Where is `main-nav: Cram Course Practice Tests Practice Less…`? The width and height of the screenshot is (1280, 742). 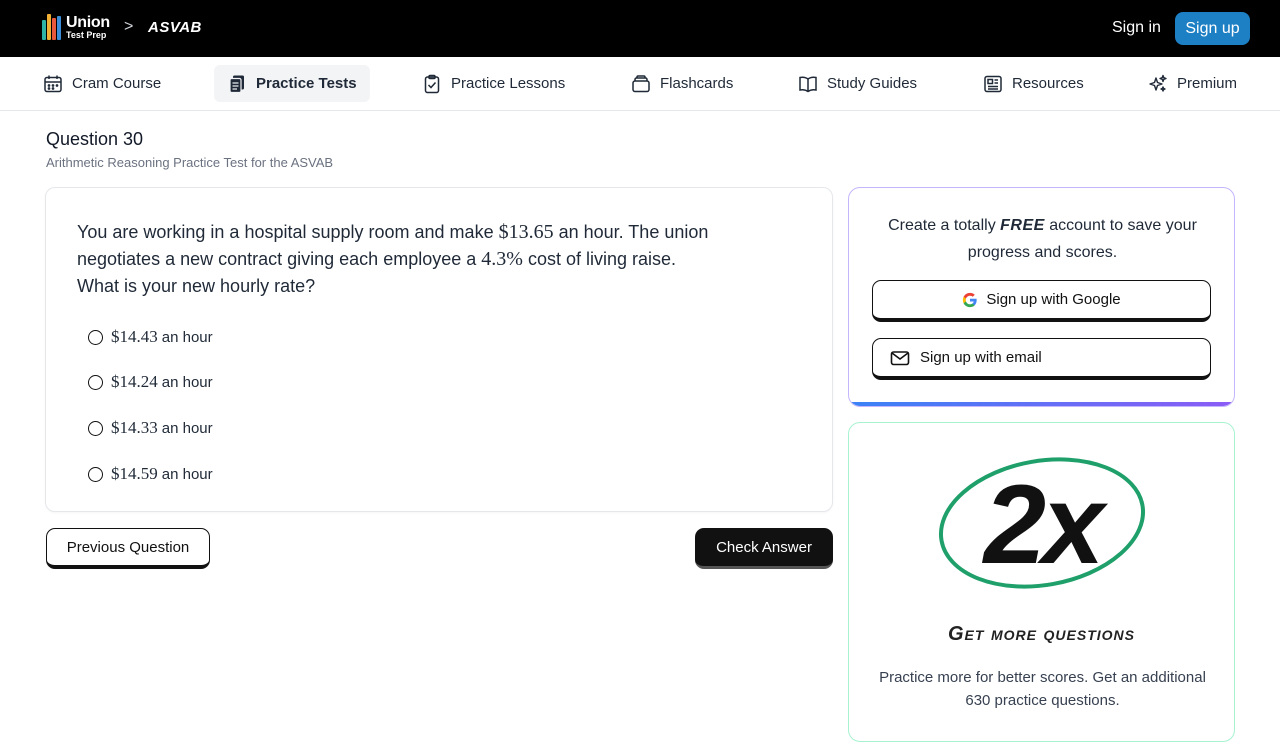 main-nav: Cram Course Practice Tests Practice Less… is located at coordinates (640, 84).